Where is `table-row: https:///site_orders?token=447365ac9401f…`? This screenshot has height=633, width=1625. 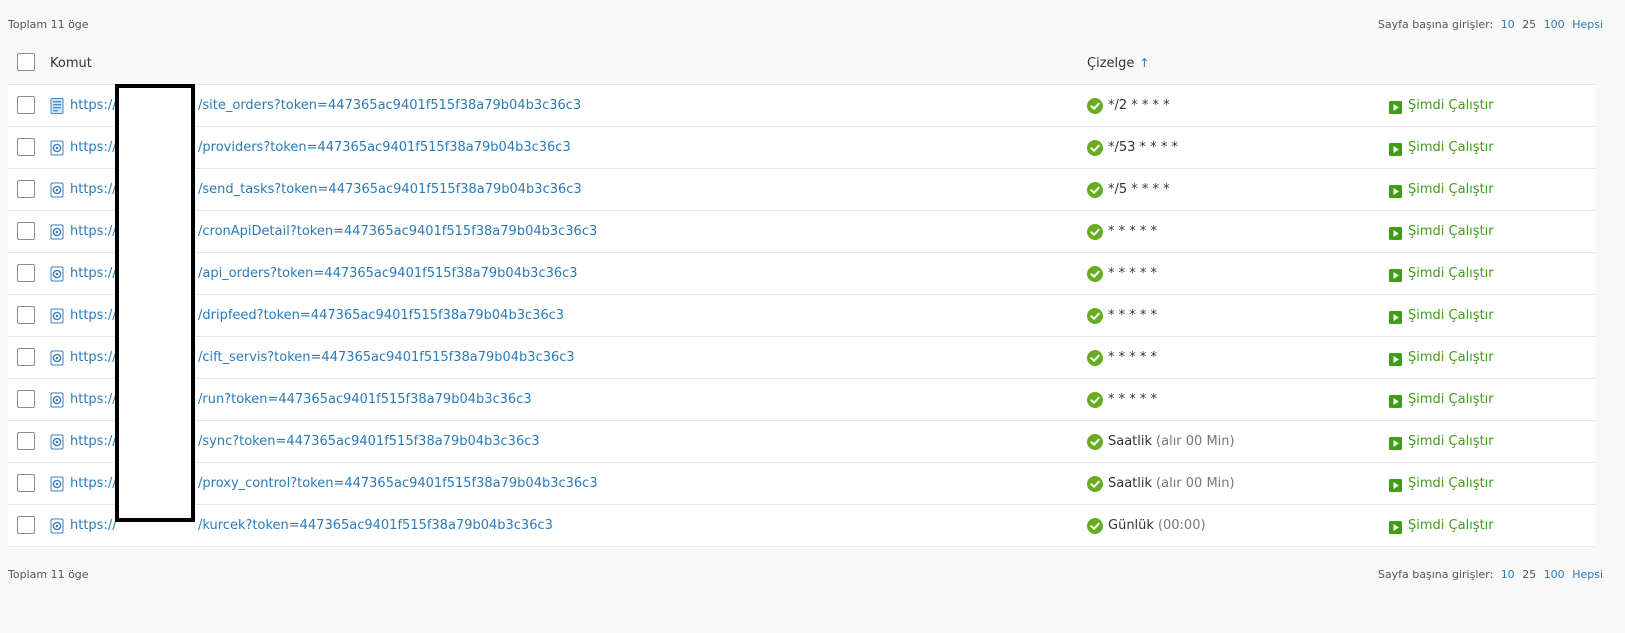 table-row: https:///site_orders?token=447365ac9401f… is located at coordinates (801, 106).